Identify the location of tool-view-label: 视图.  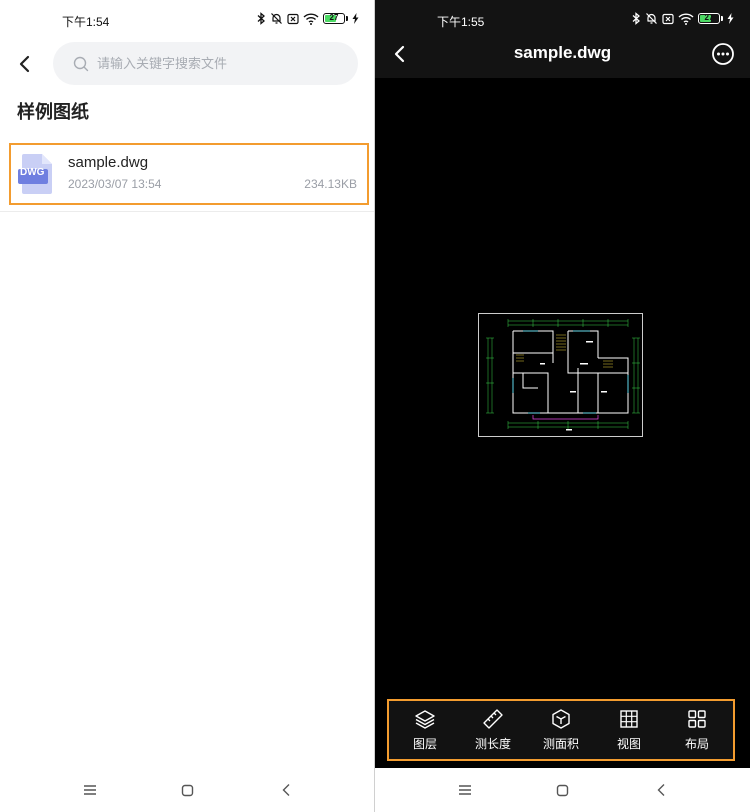
(628, 744).